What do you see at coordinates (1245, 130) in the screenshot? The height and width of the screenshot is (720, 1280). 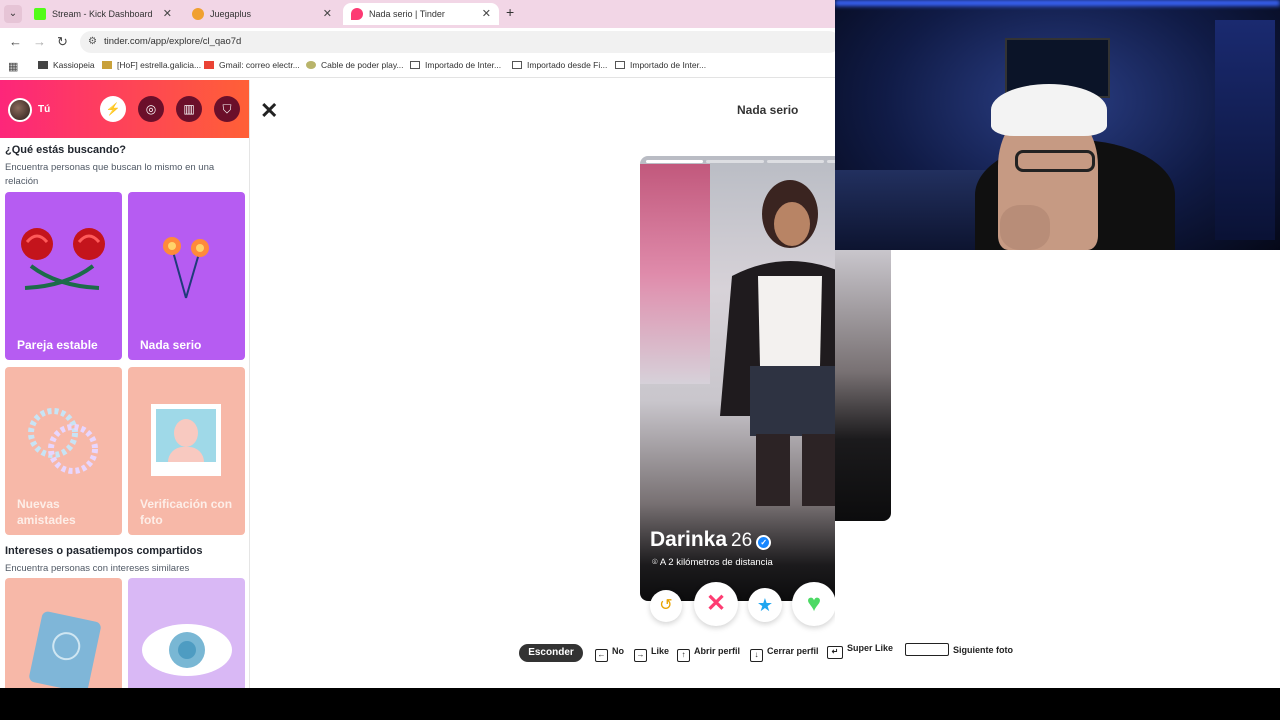 I see `doorway` at bounding box center [1245, 130].